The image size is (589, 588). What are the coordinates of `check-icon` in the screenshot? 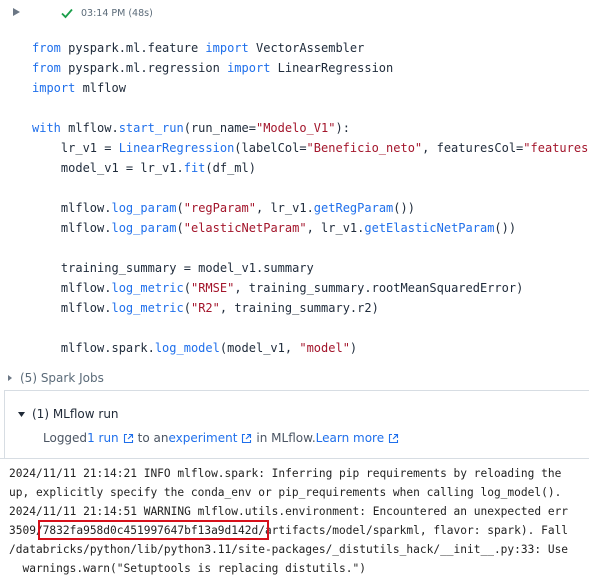 It's located at (67, 13).